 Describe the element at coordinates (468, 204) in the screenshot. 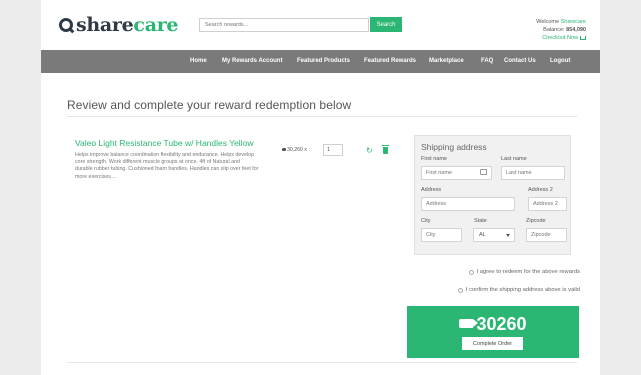

I see `address-field` at that location.